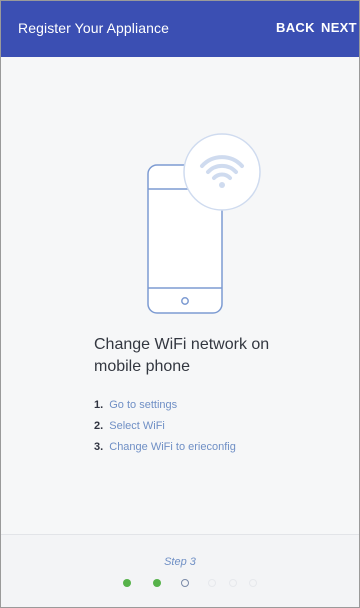 This screenshot has width=360, height=608. I want to click on list-item: 2. Select WiFi, so click(165, 426).